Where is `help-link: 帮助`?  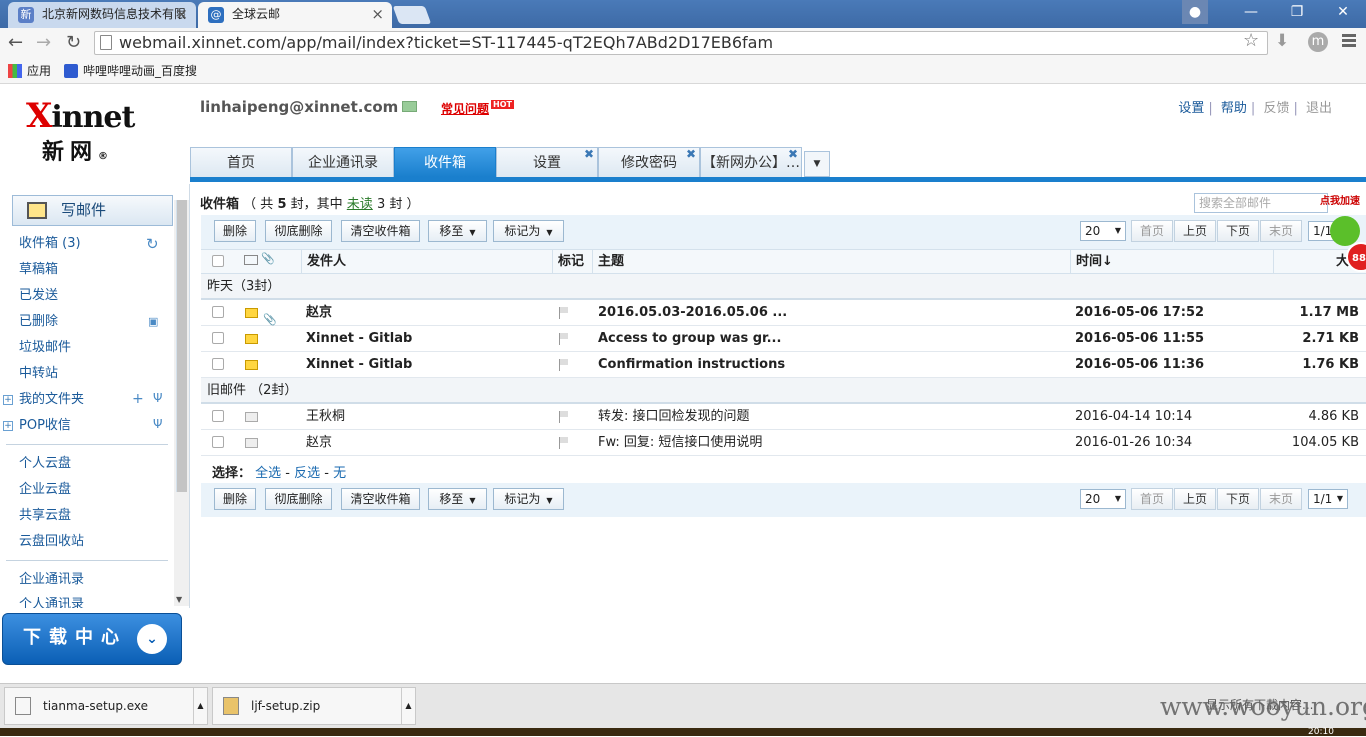
help-link: 帮助 is located at coordinates (1234, 108).